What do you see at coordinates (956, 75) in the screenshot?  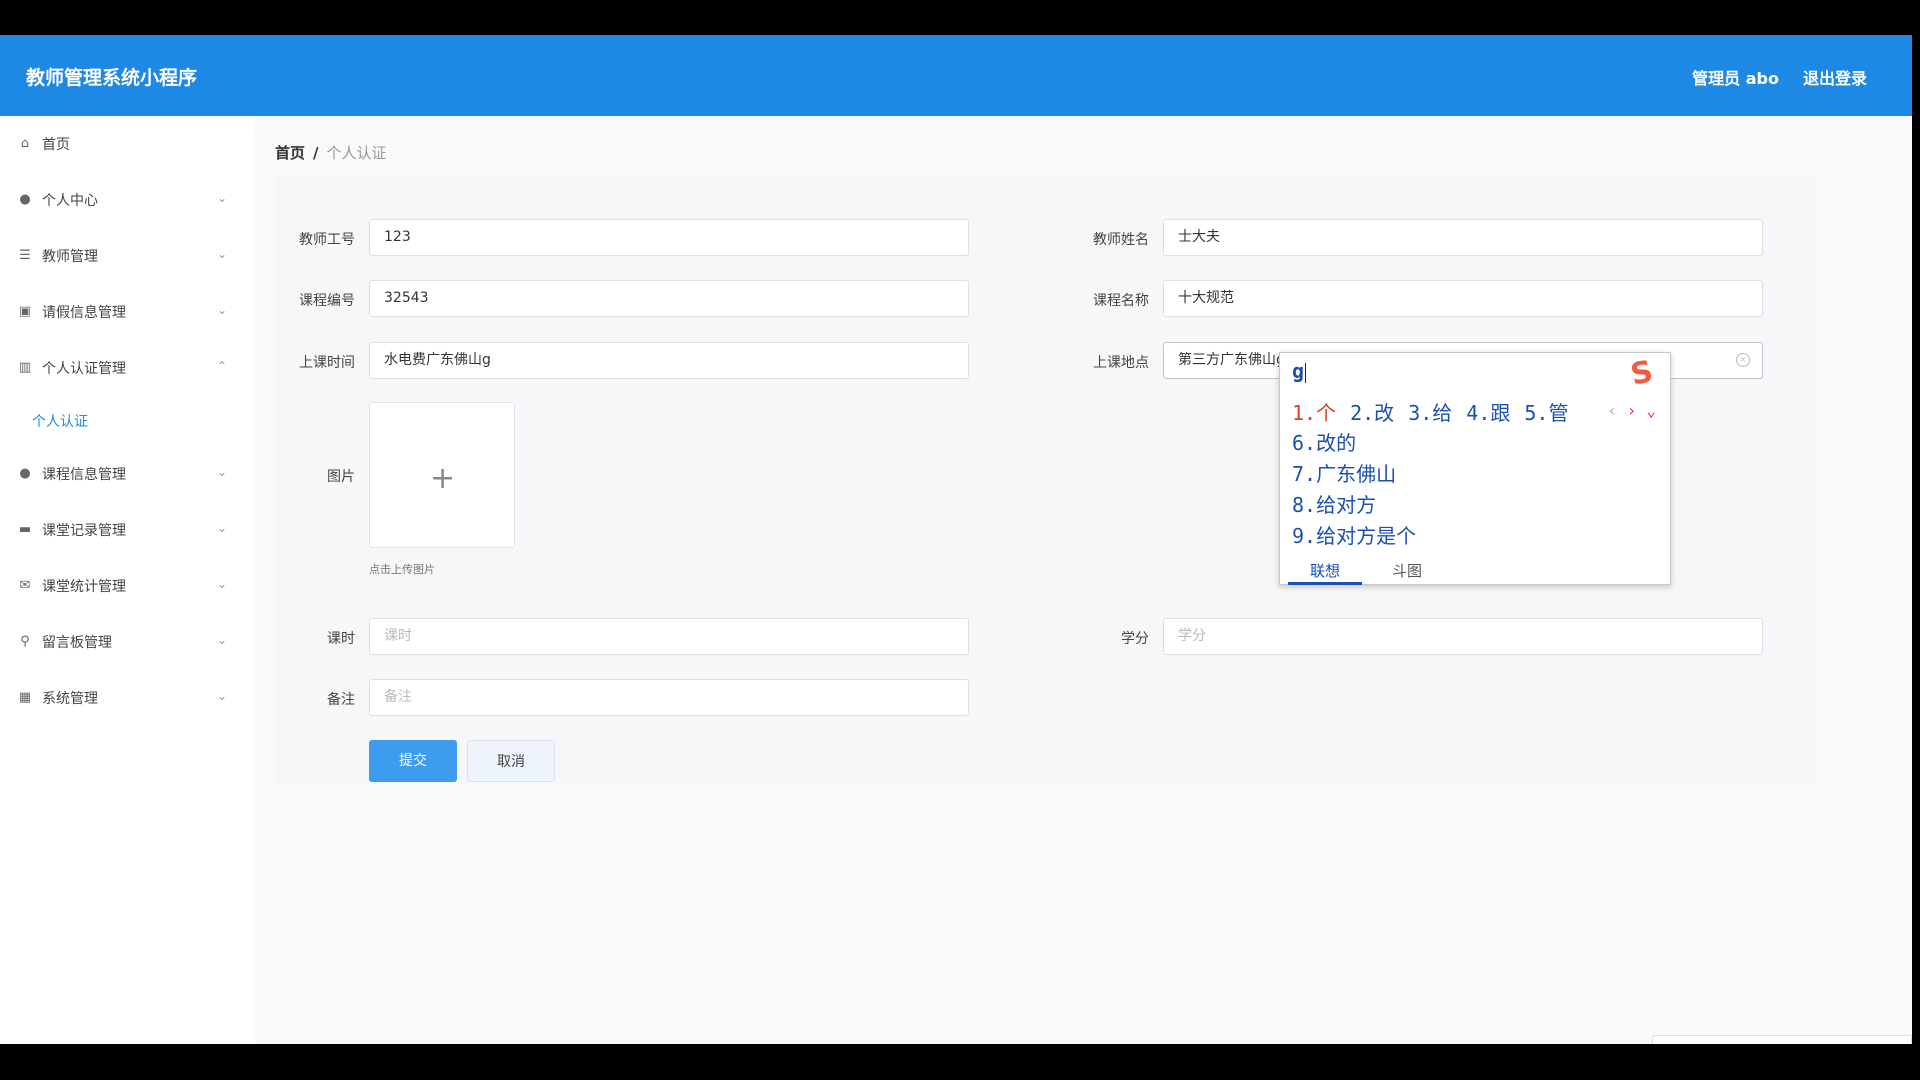 I see `top-header: 教师管理系统小程序 管理员 abo 退出登录` at bounding box center [956, 75].